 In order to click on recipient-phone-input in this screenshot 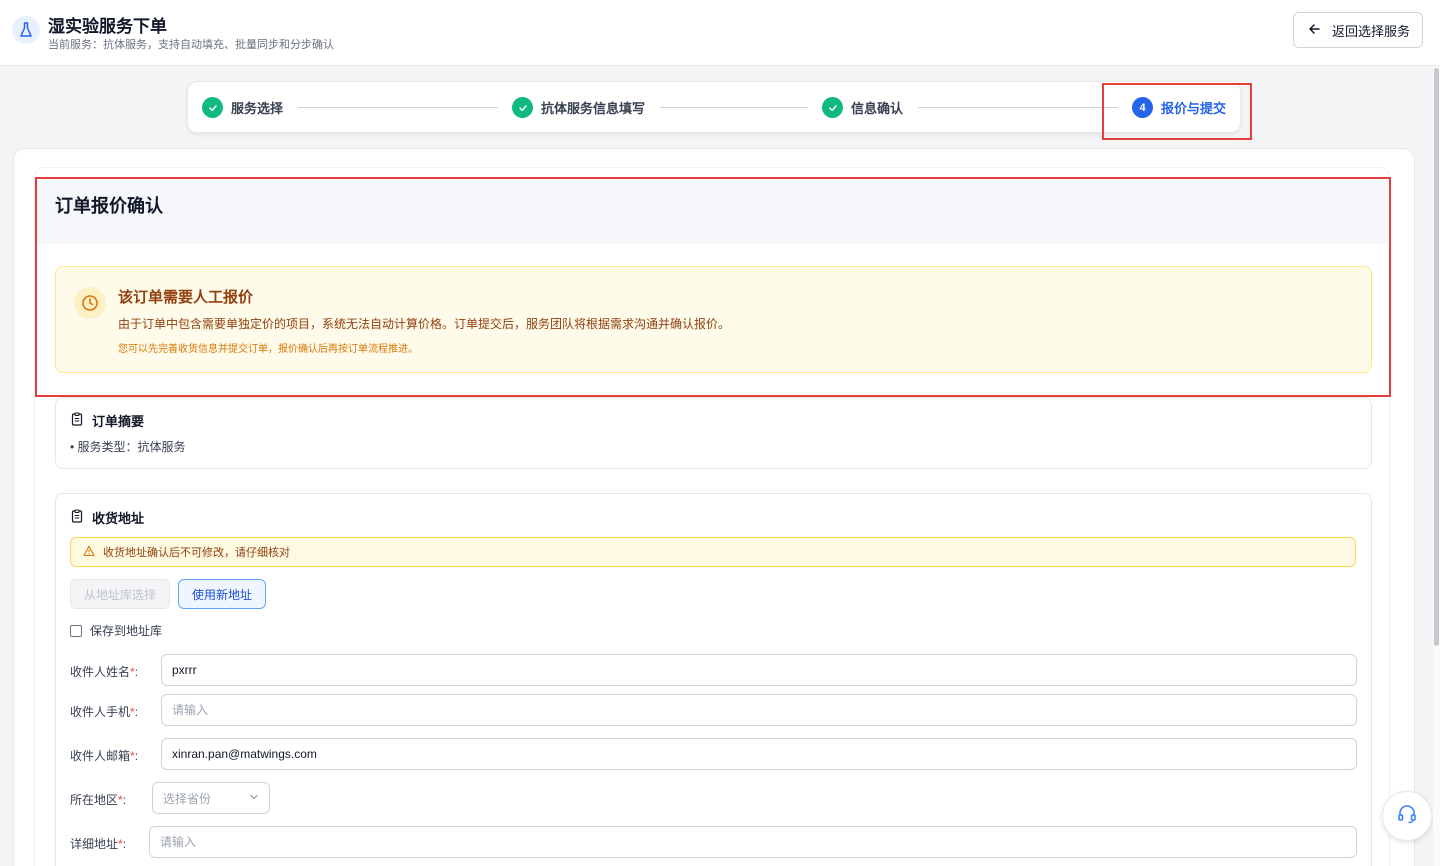, I will do `click(759, 710)`.